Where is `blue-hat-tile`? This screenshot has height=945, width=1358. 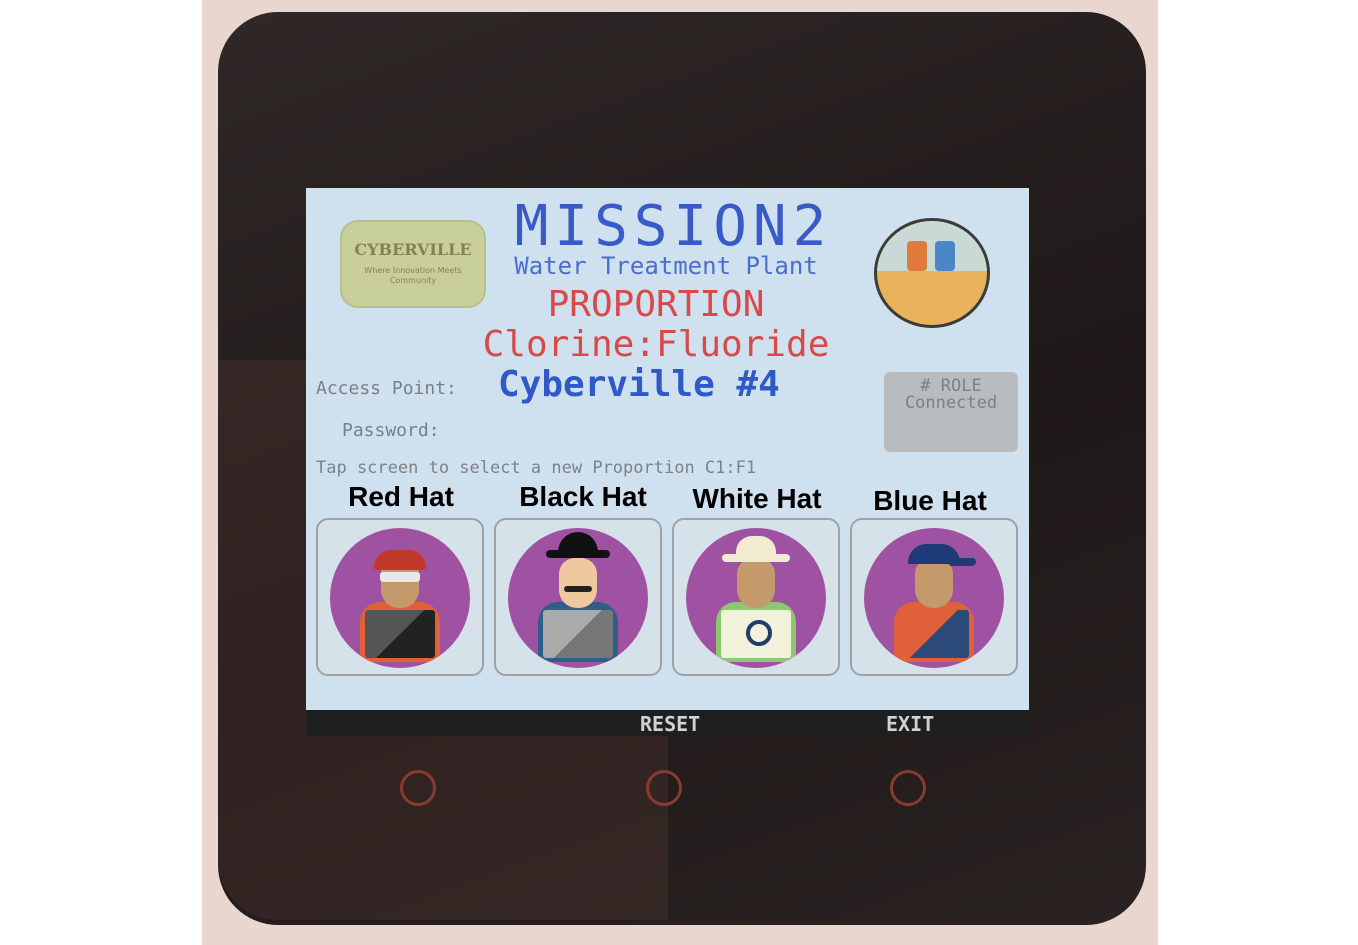 blue-hat-tile is located at coordinates (934, 597).